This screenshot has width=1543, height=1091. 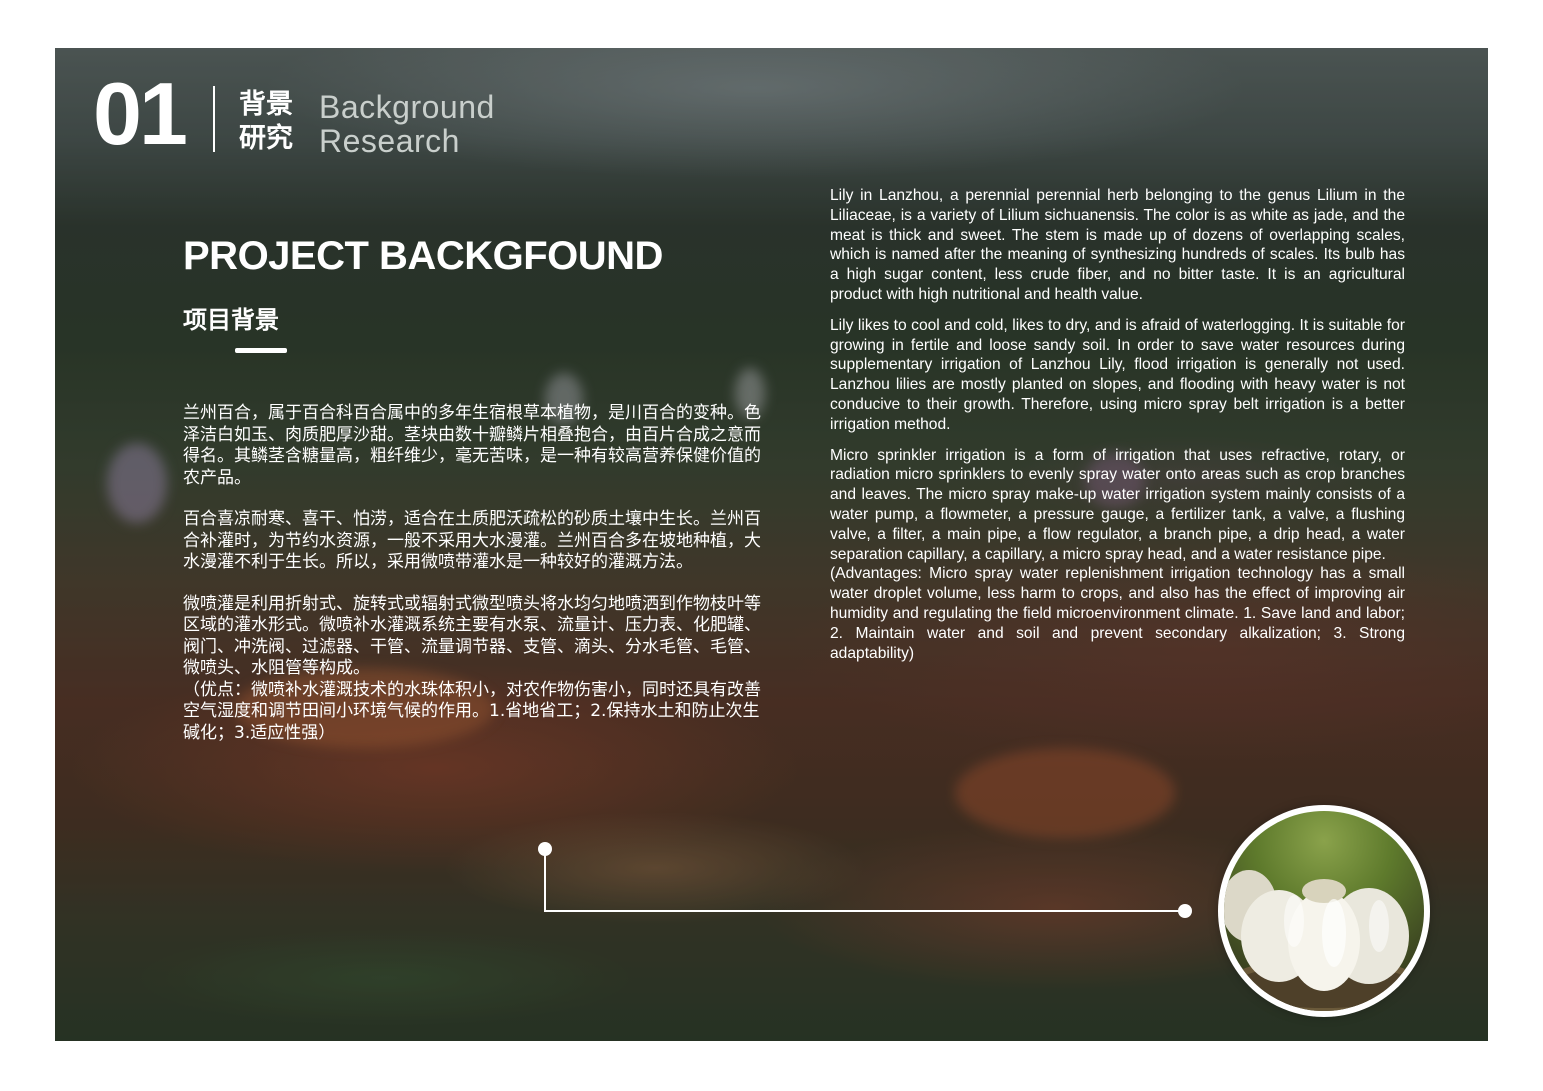 I want to click on title-underline, so click(x=261, y=350).